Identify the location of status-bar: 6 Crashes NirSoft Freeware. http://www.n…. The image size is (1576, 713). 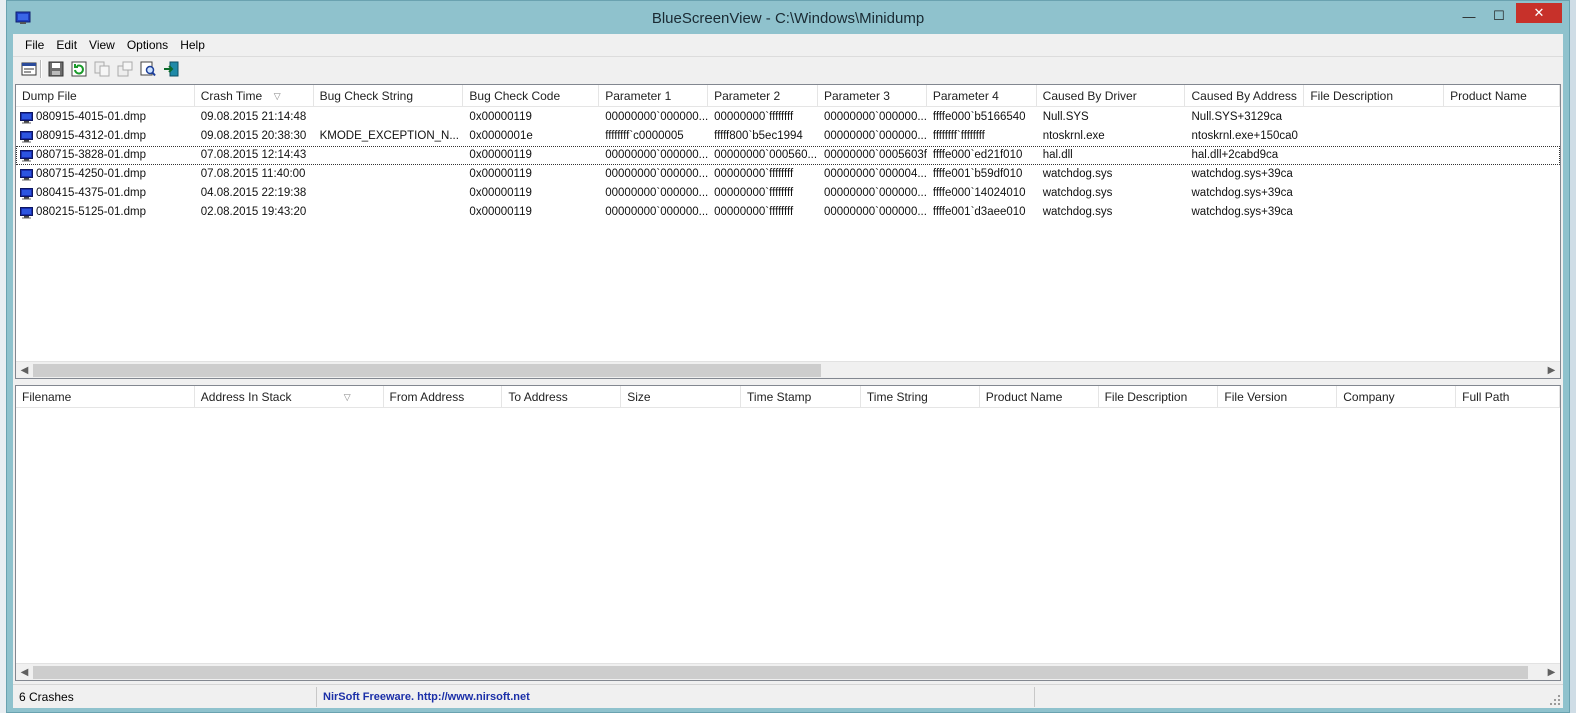
(788, 696).